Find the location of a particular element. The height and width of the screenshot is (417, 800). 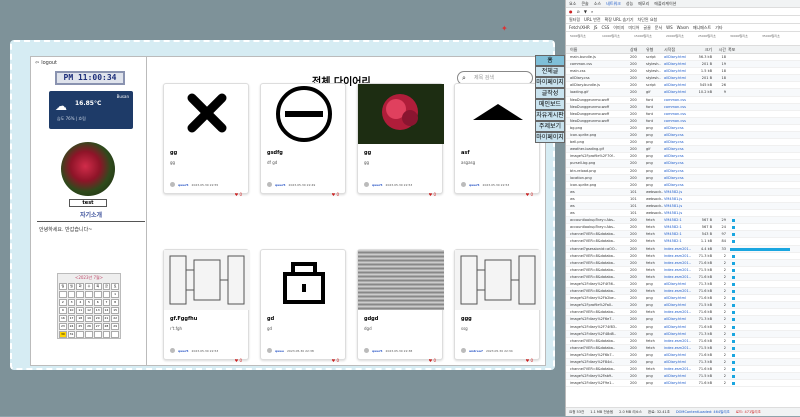

diary-card: asf asgasg qwer5 2023.05.30 22:53 ♥ 0 is located at coordinates (497, 140).